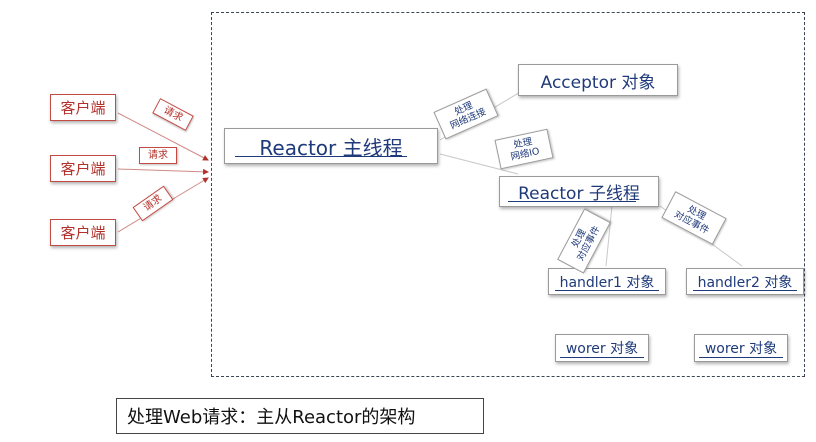  Describe the element at coordinates (321, 156) in the screenshot. I see `main-reactor-underline` at that location.